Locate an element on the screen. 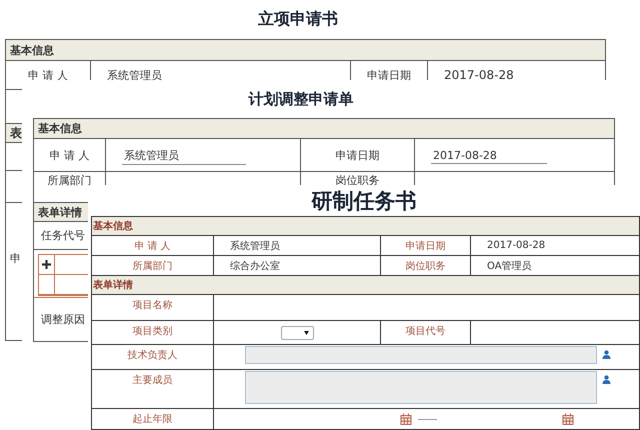 The width and height of the screenshot is (640, 430). caret-icon is located at coordinates (306, 332).